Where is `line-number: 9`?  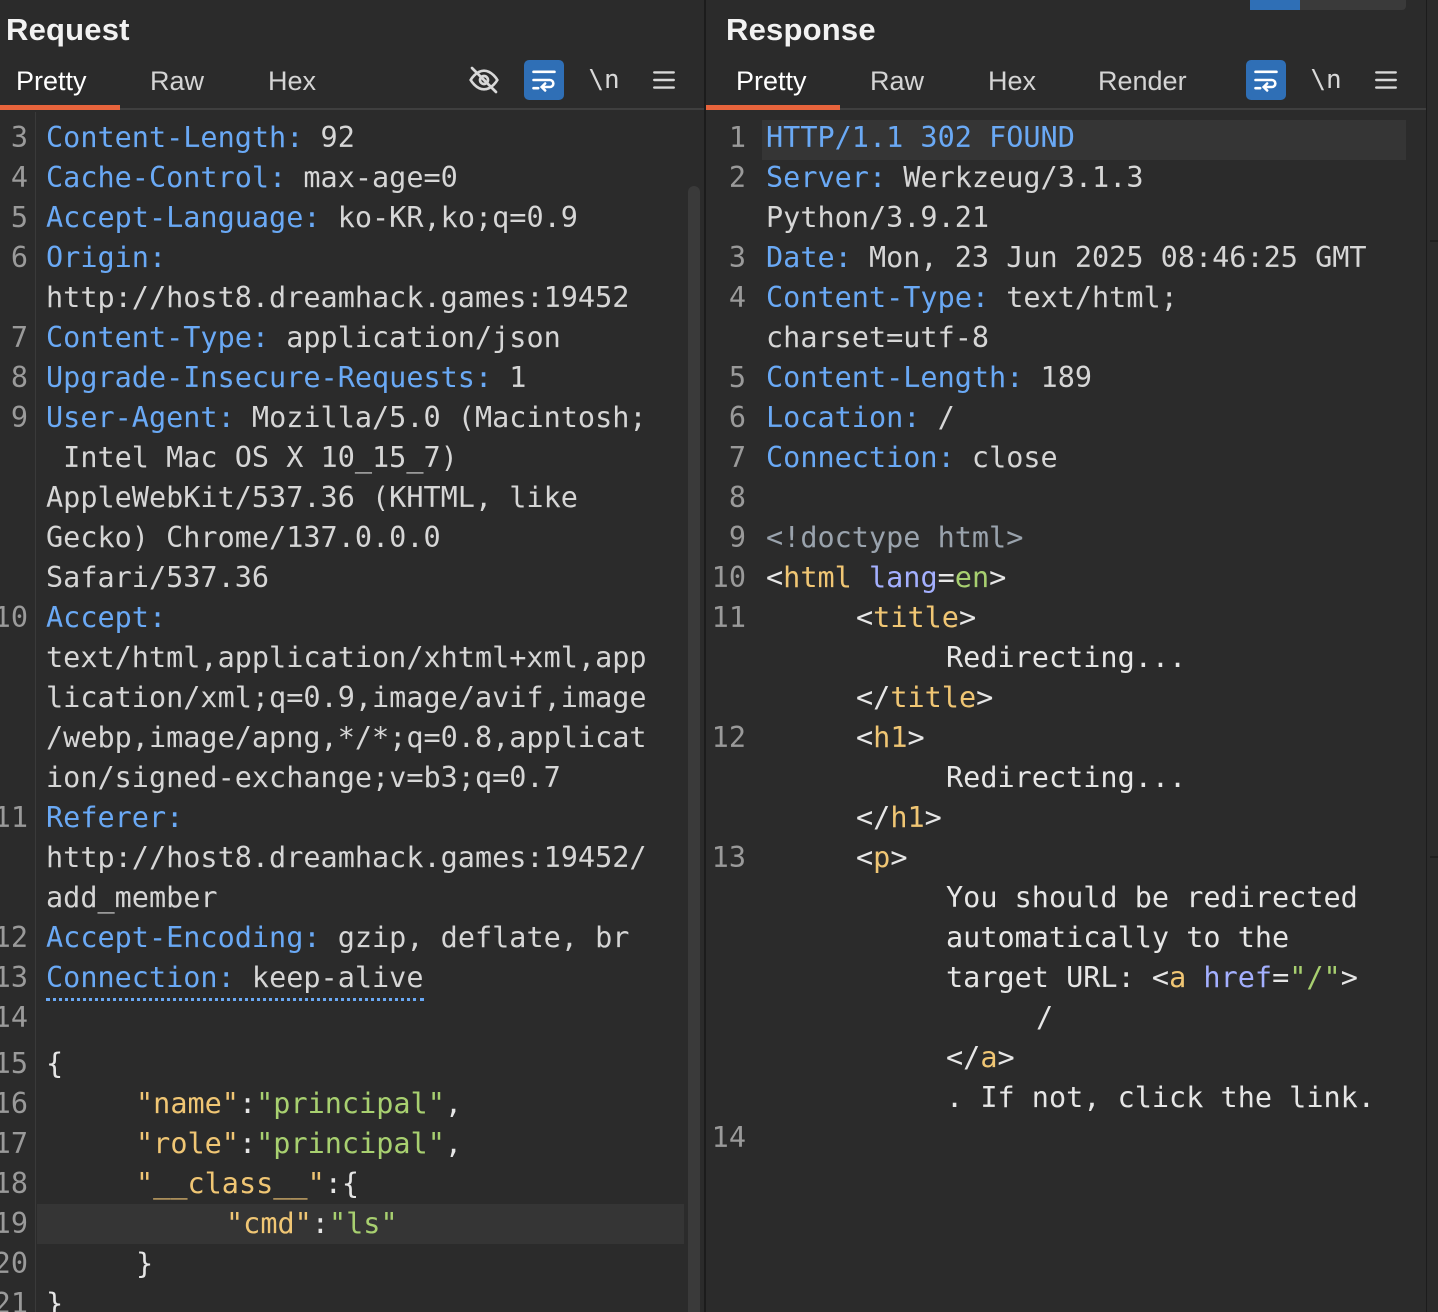 line-number: 9 is located at coordinates (19, 417).